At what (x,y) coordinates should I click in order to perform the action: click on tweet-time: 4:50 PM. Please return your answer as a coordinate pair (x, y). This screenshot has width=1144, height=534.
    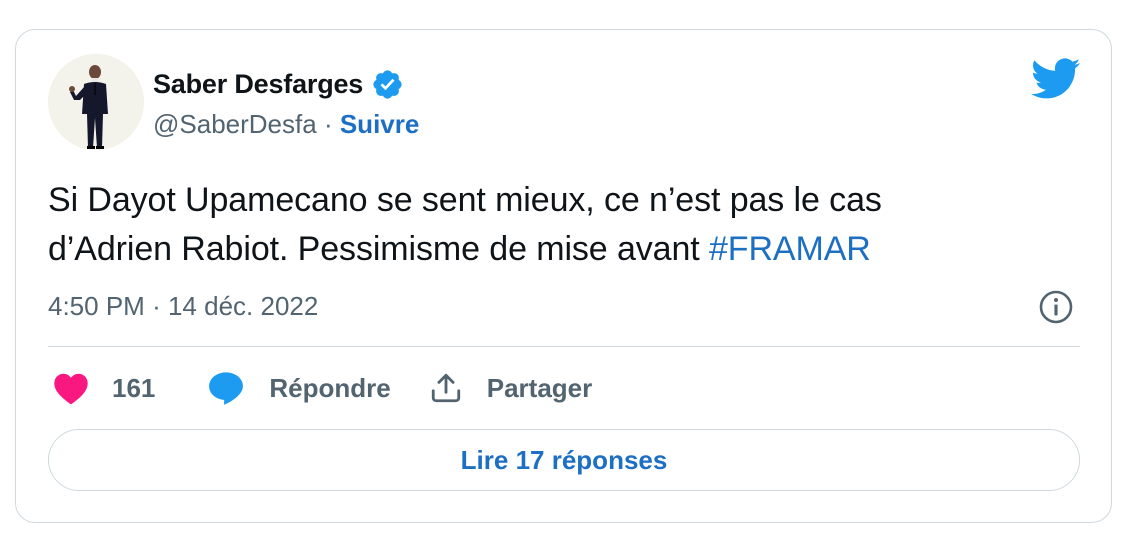
    Looking at the image, I should click on (96, 305).